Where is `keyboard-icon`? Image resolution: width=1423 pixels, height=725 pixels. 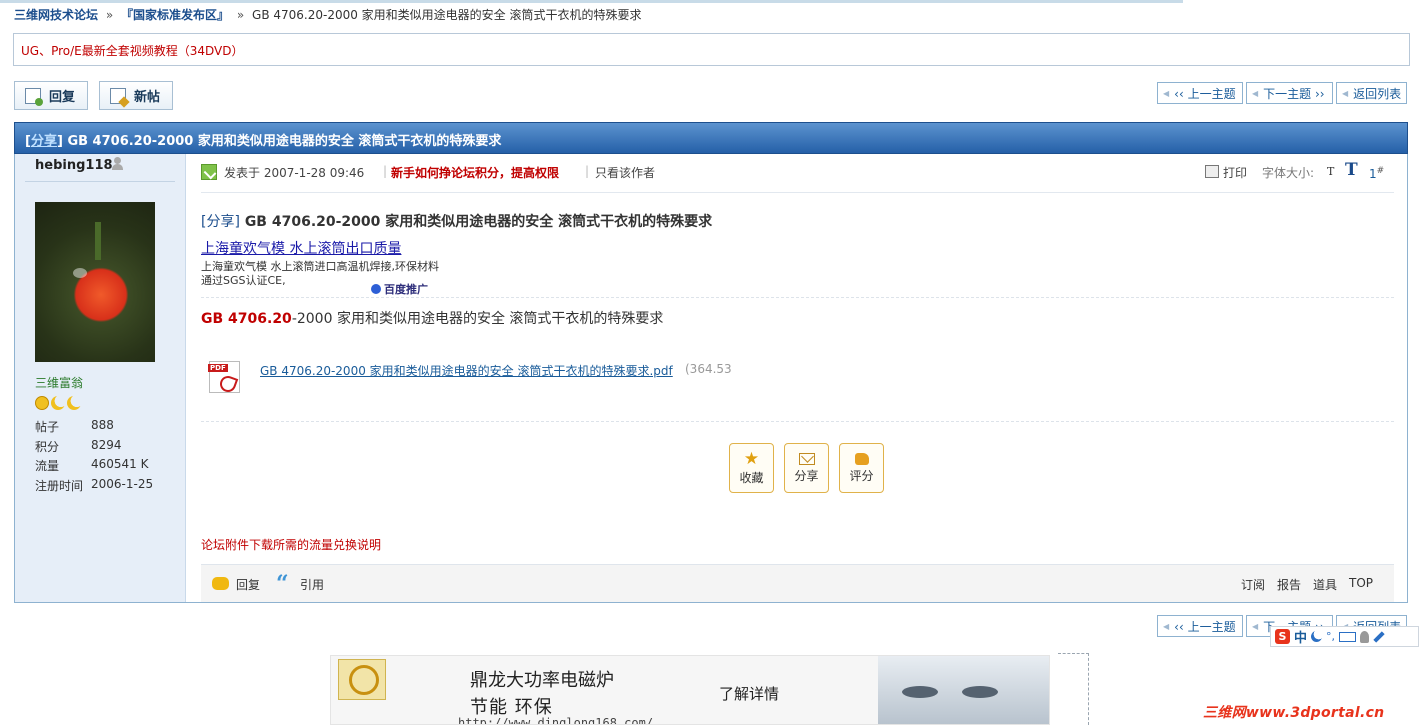 keyboard-icon is located at coordinates (1348, 636).